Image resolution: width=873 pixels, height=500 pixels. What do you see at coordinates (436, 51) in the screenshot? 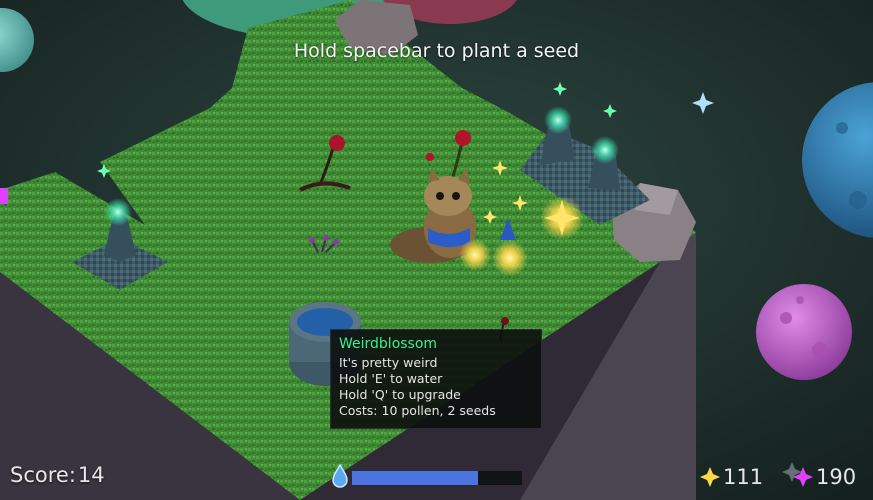
I see `hint-text: Hold spacebar to plant a seed` at bounding box center [436, 51].